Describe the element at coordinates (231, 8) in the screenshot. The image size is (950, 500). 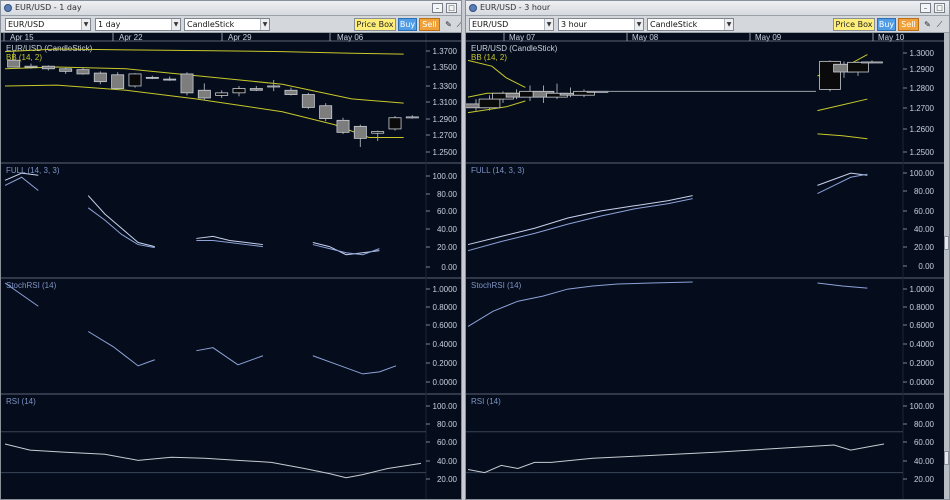
I see `window-titlebar: EUR/USD - 1 day – □` at that location.